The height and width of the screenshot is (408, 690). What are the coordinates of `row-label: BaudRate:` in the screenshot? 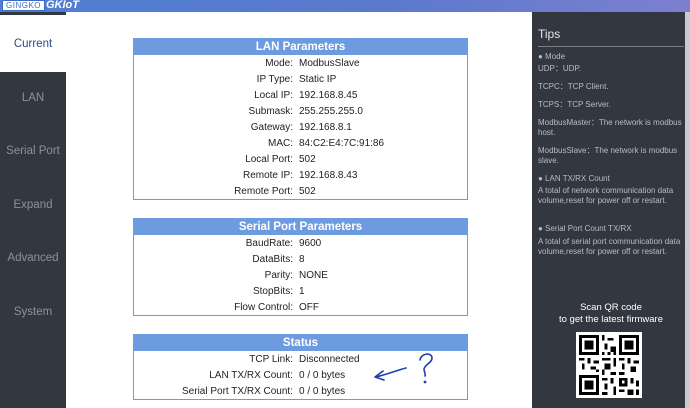 It's located at (269, 243).